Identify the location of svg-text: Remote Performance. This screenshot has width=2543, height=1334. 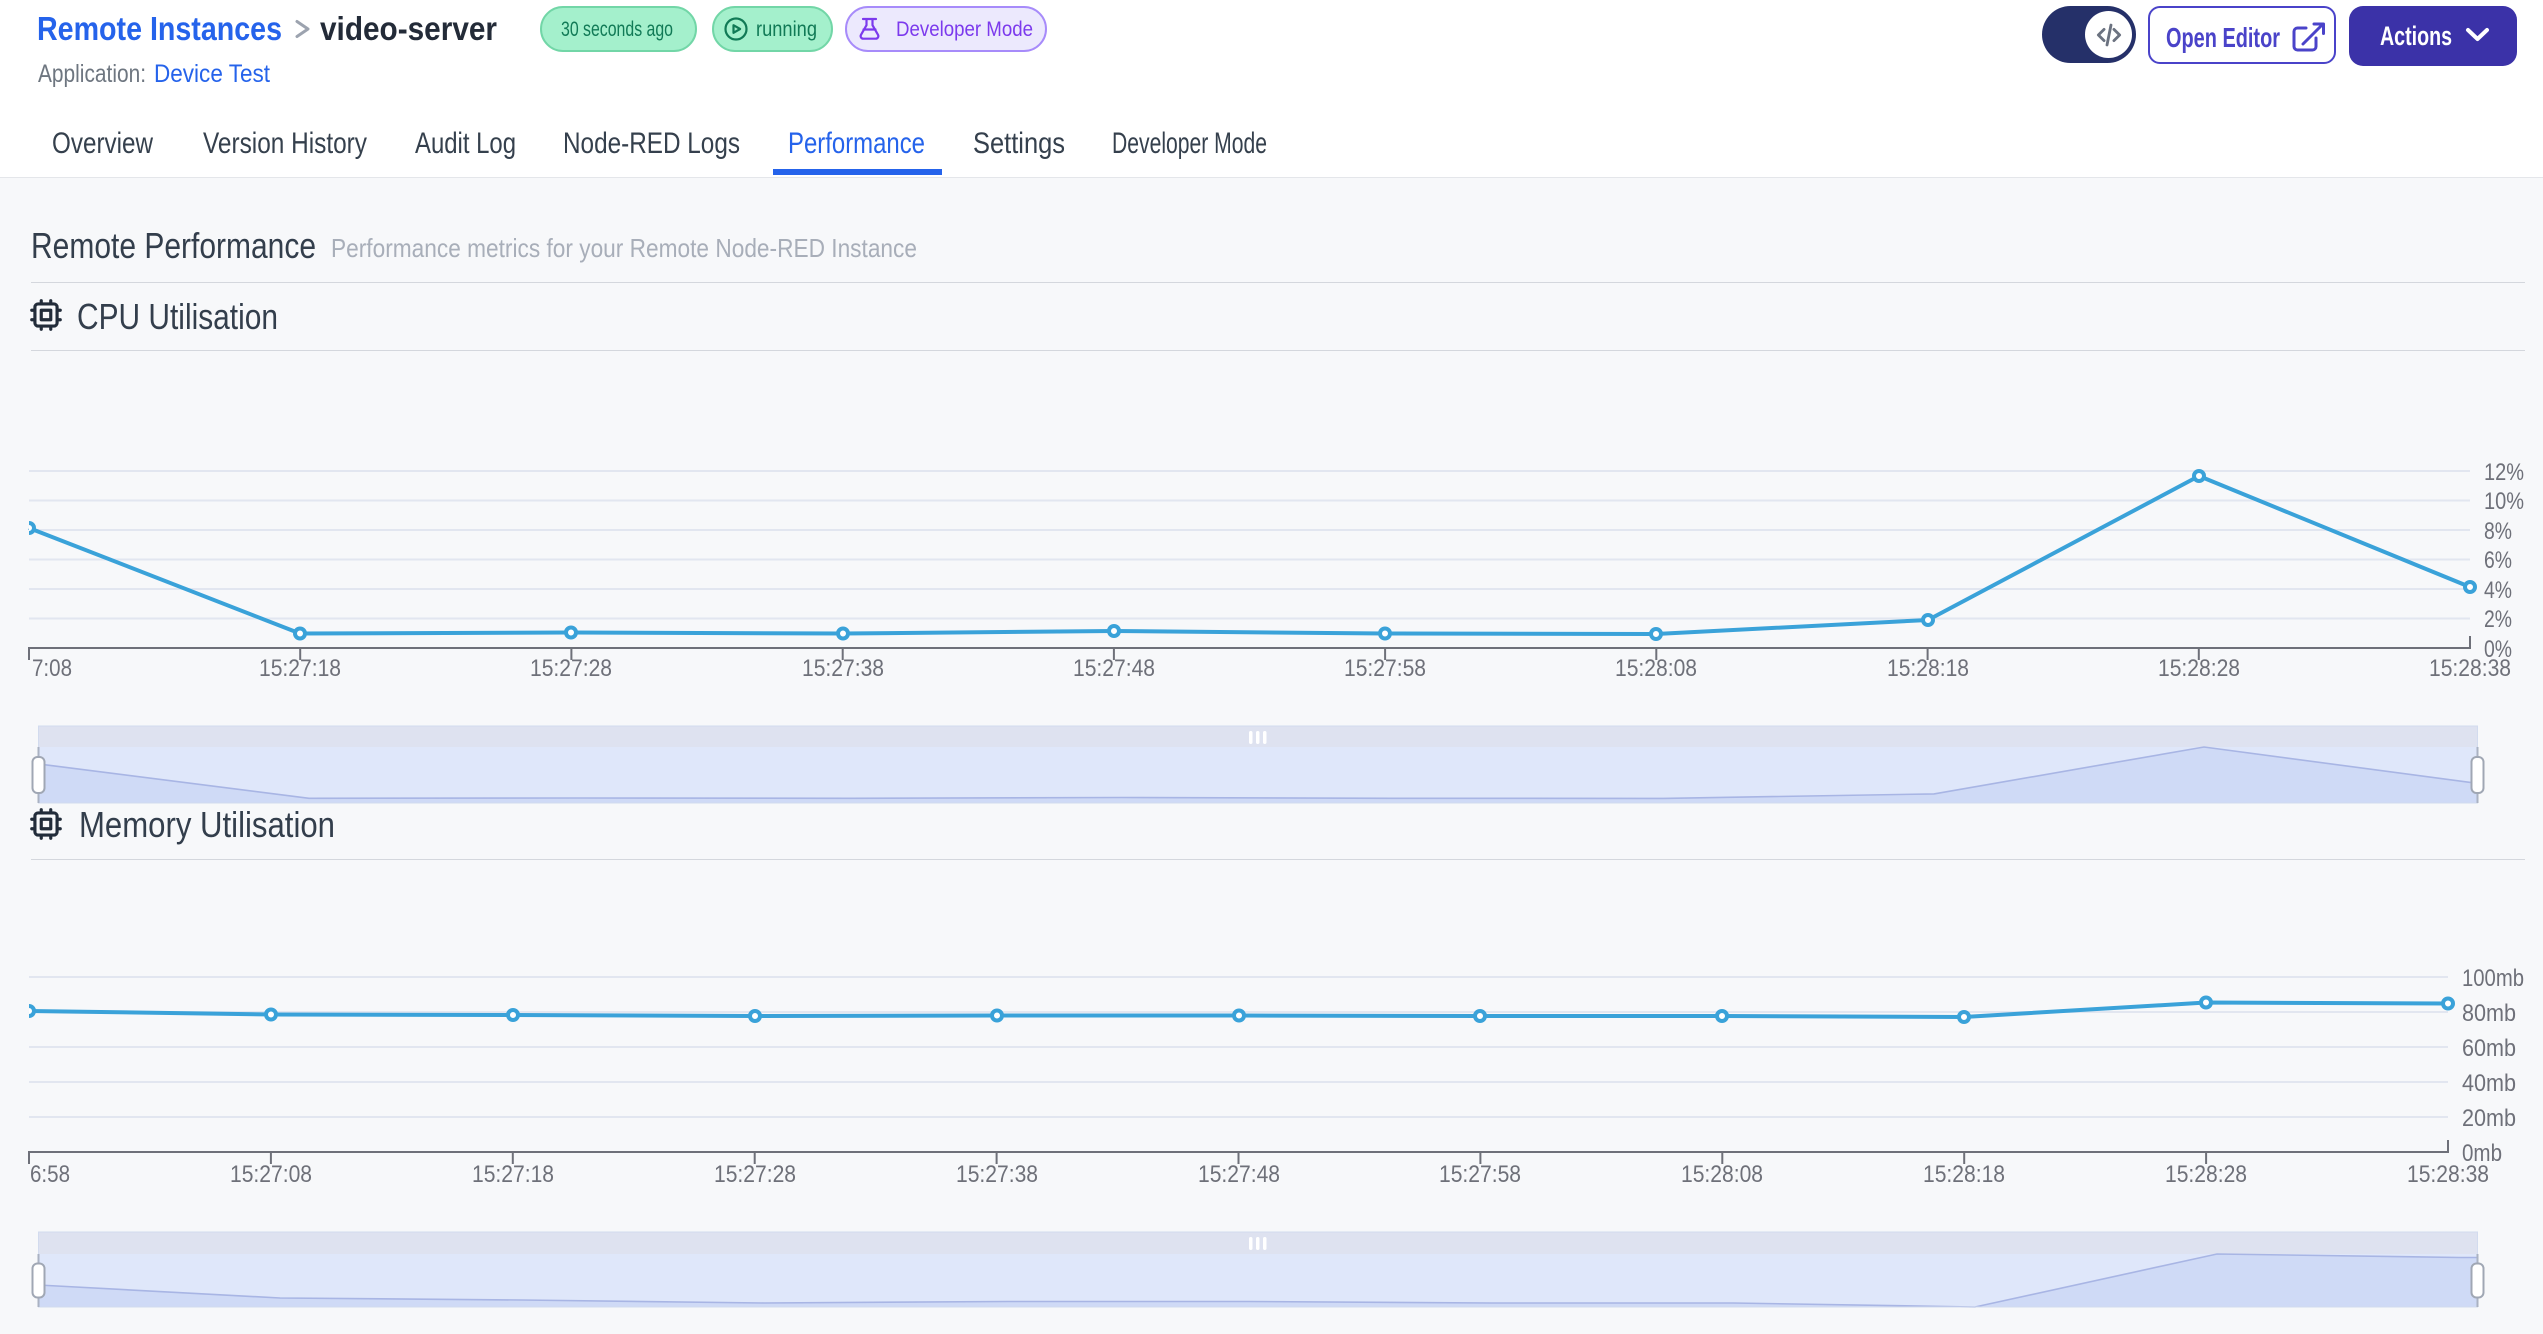
(173, 245).